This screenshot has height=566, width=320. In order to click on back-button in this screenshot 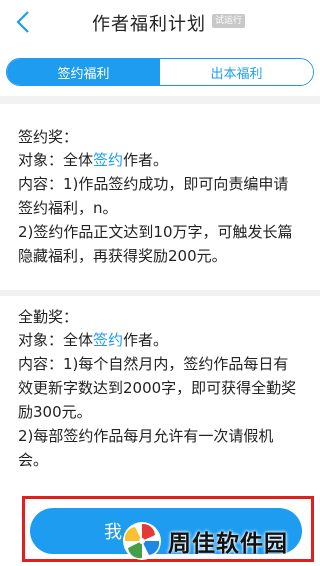, I will do `click(23, 22)`.